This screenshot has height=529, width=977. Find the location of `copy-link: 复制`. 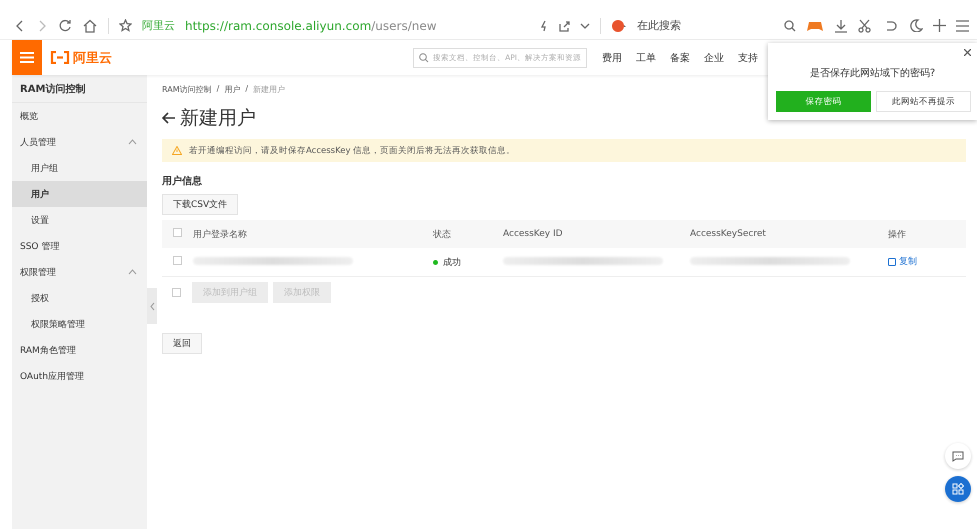

copy-link: 复制 is located at coordinates (902, 261).